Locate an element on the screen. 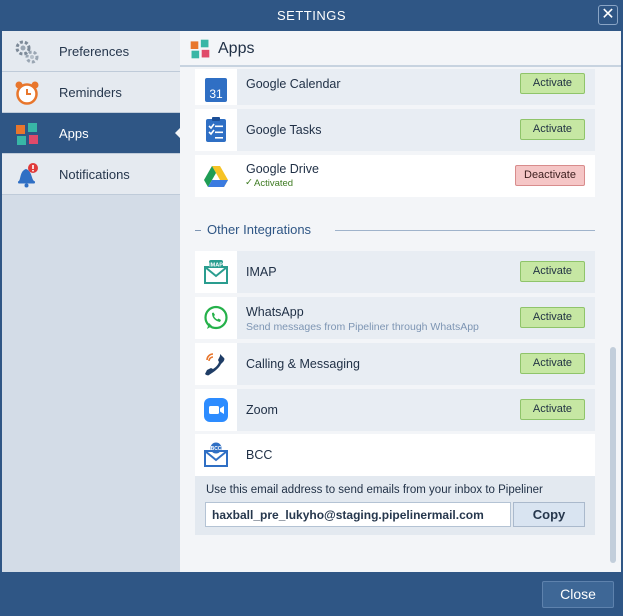  title-bar: SETTINGS ✕ is located at coordinates (311, 15).